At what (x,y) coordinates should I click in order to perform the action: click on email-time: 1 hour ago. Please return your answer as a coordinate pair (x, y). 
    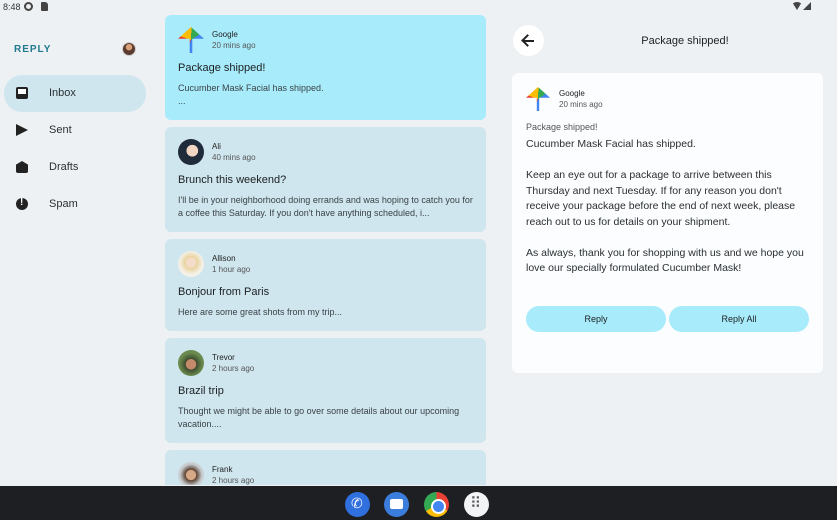
    Looking at the image, I should click on (231, 269).